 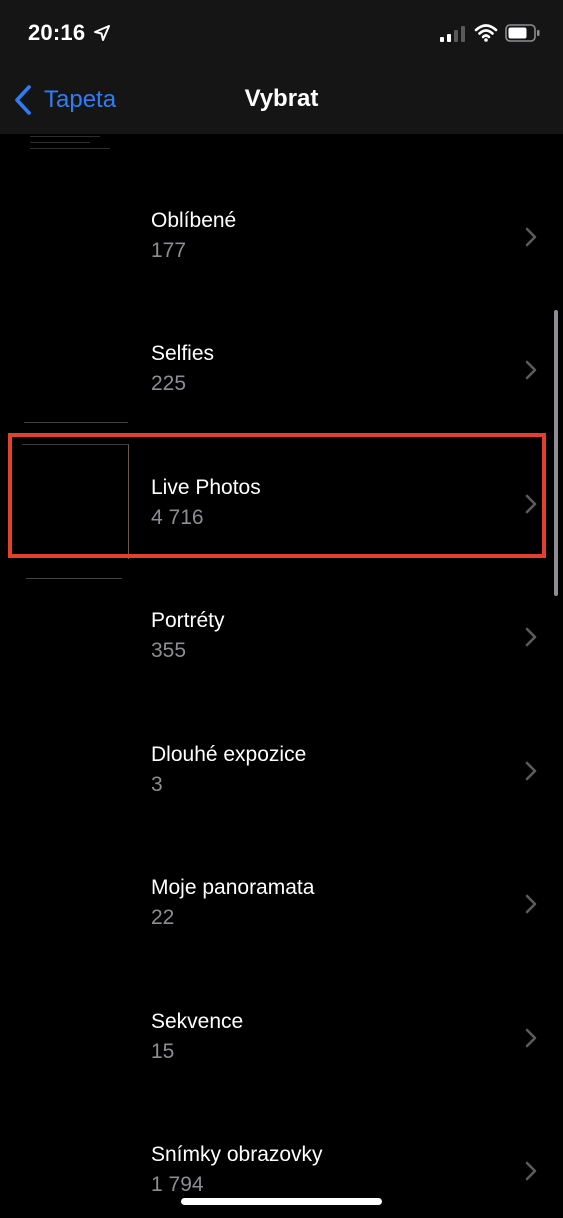 I want to click on location-icon, so click(x=102, y=33).